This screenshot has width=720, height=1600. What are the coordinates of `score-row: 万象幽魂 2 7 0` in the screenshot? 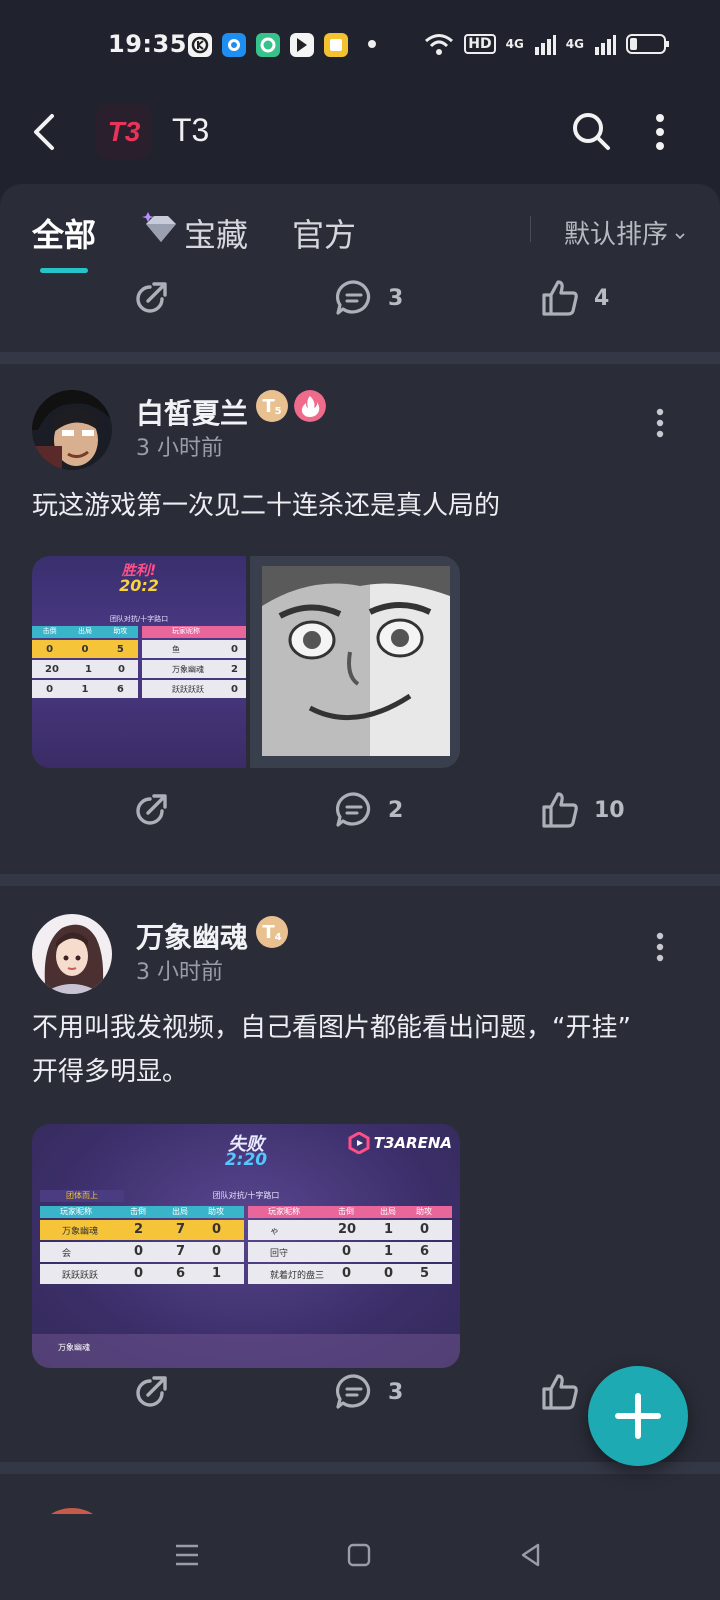 It's located at (142, 1230).